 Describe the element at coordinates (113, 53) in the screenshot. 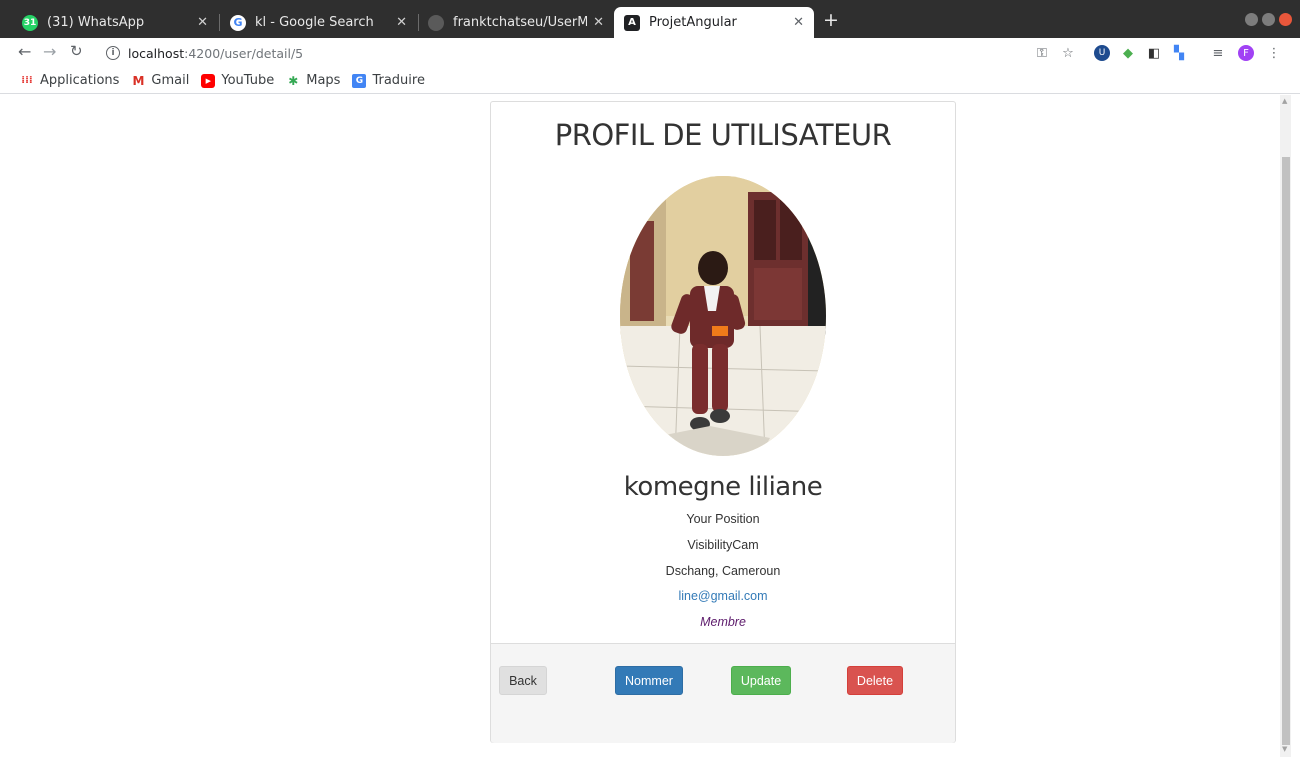

I see `info-icon: i` at that location.